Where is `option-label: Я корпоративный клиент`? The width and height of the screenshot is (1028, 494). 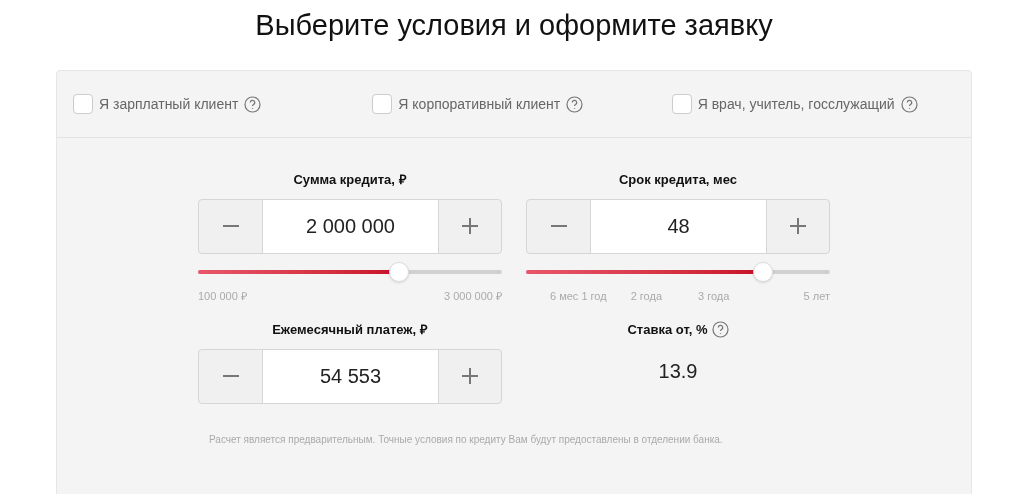 option-label: Я корпоративный клиент is located at coordinates (479, 104).